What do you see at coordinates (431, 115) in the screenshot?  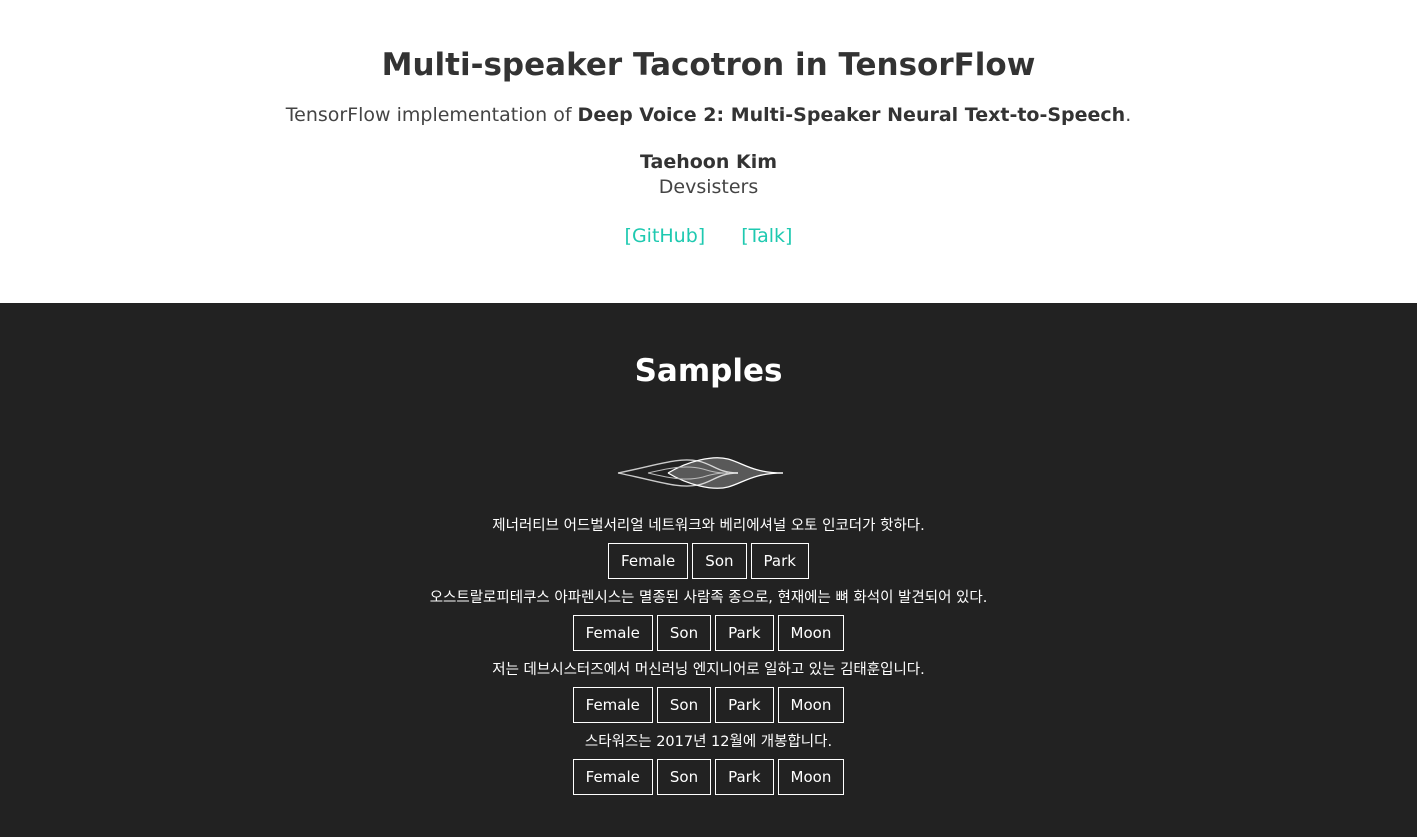 I see `subtitle-prefix: TensorFlow implementation of` at bounding box center [431, 115].